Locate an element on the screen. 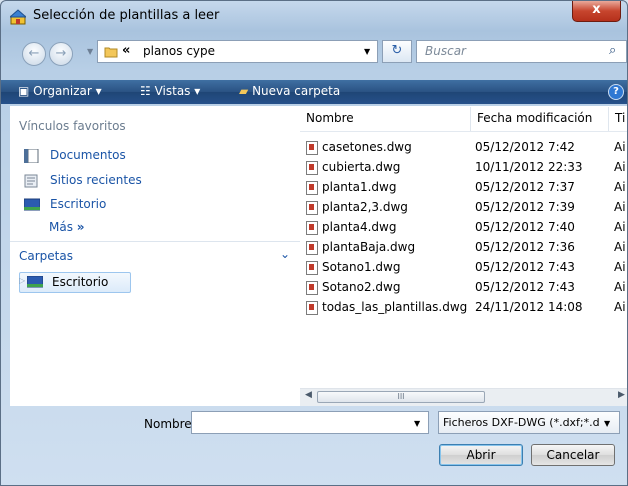  file-row: planta1.dwg 05/12/2012 7:37 Ai is located at coordinates (463, 187).